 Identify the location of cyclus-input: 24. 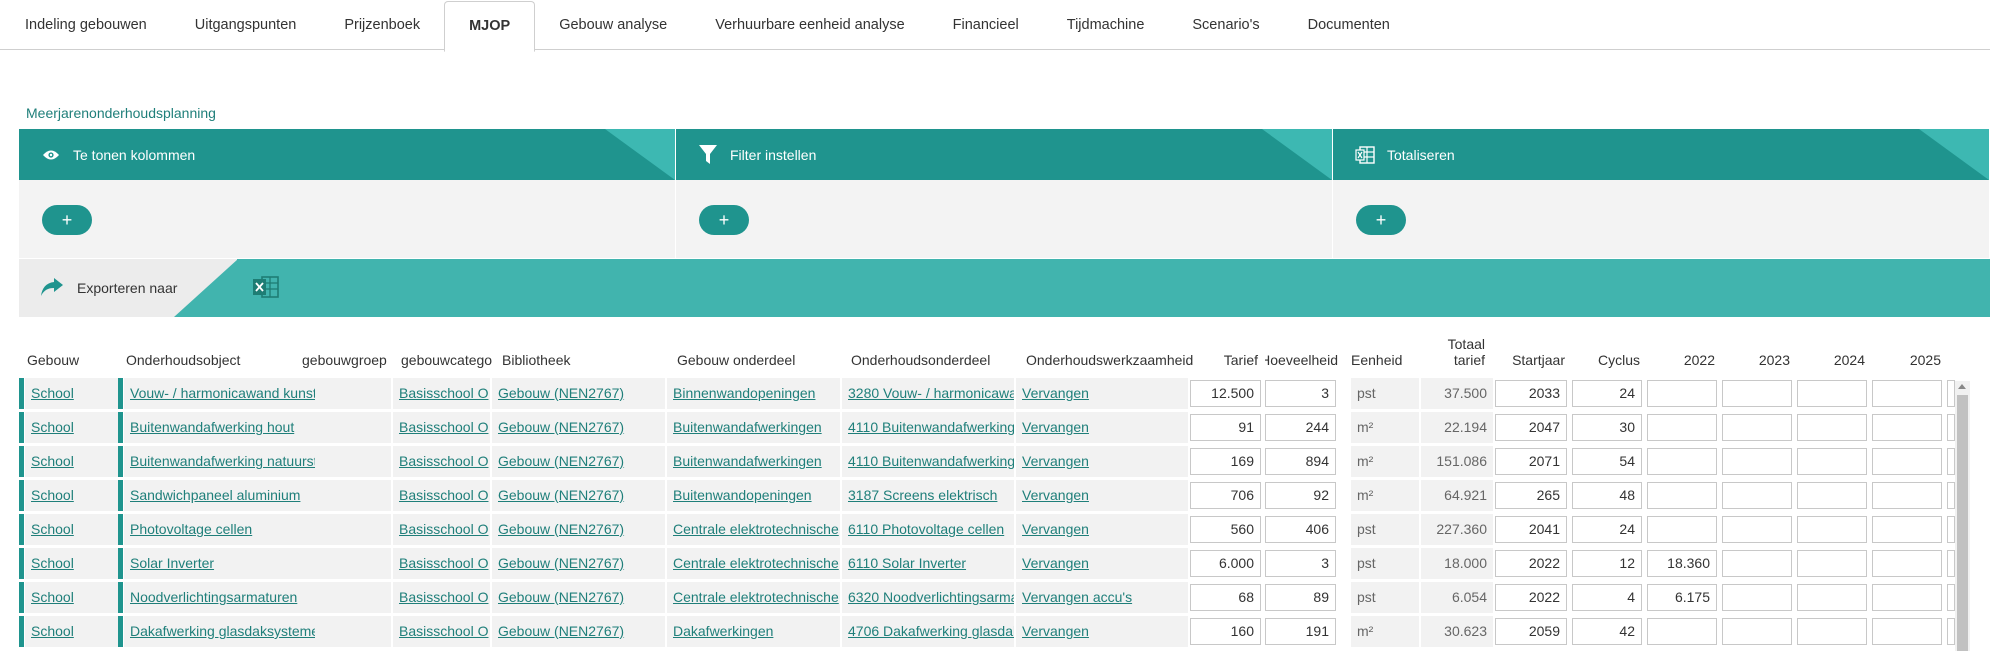
(1607, 393).